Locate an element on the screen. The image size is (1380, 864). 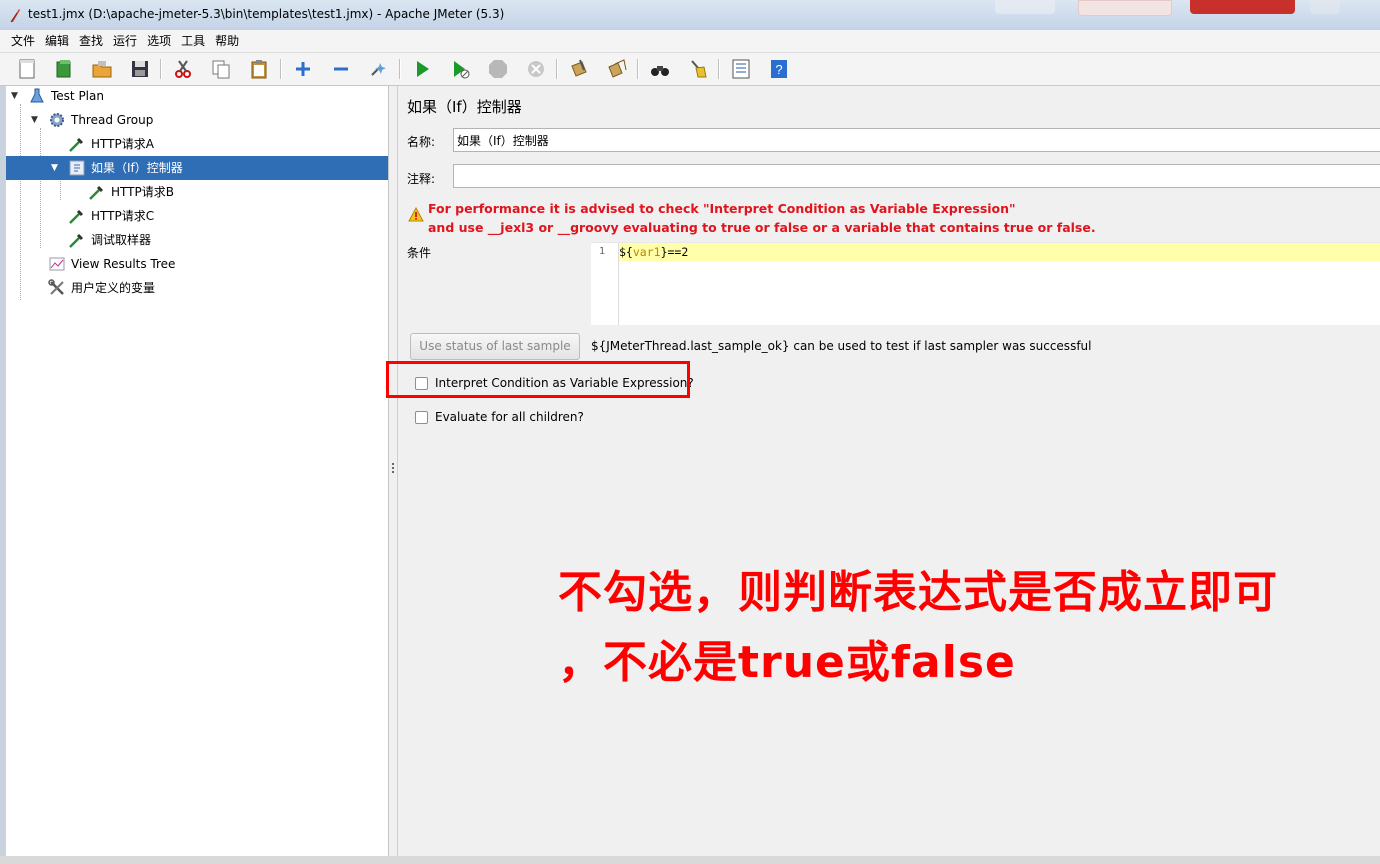
drag-handle-icon is located at coordinates (393, 469).